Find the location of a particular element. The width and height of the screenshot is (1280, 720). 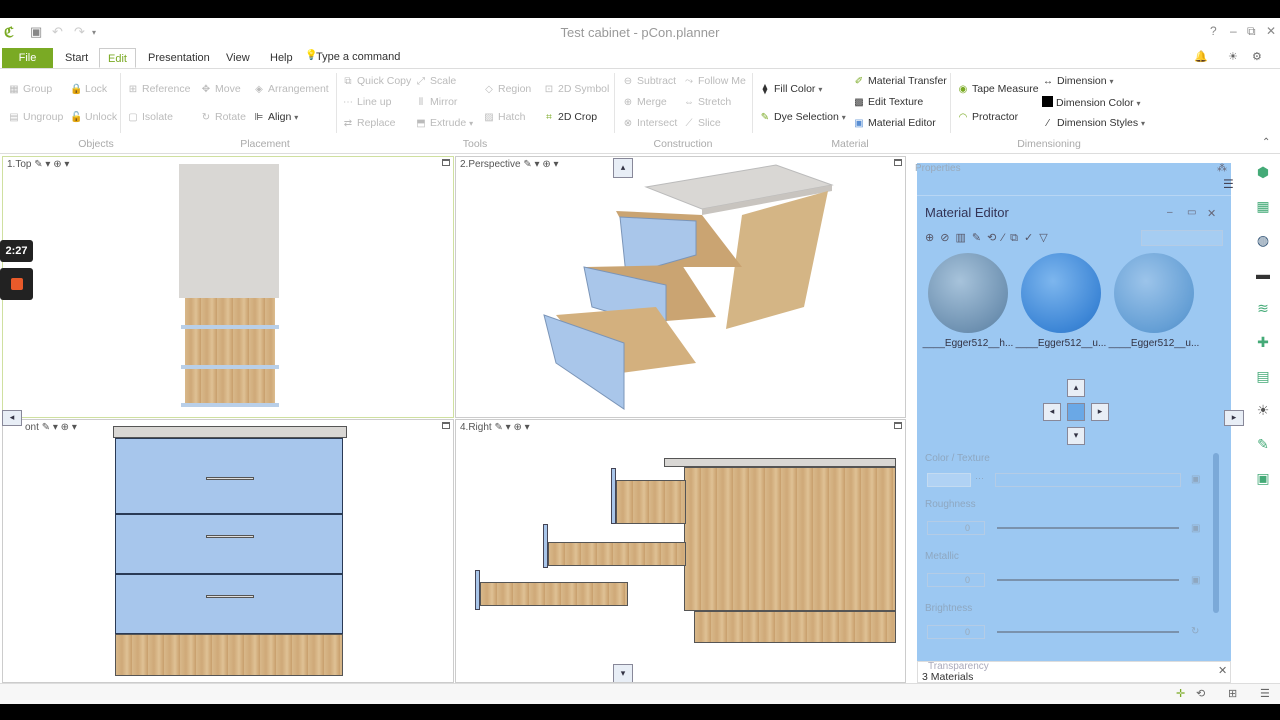

extrude-button: ⬒ Extrude ▾ is located at coordinates (444, 123).